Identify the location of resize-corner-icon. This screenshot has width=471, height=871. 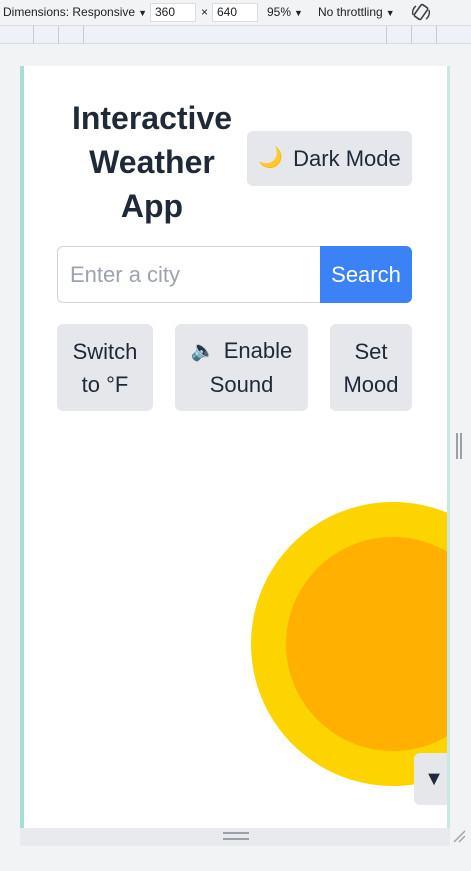
(459, 836).